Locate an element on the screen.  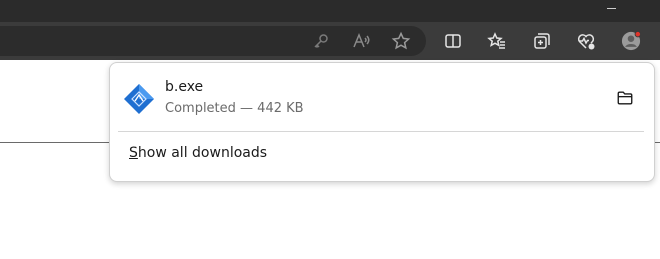
key-icon is located at coordinates (321, 41).